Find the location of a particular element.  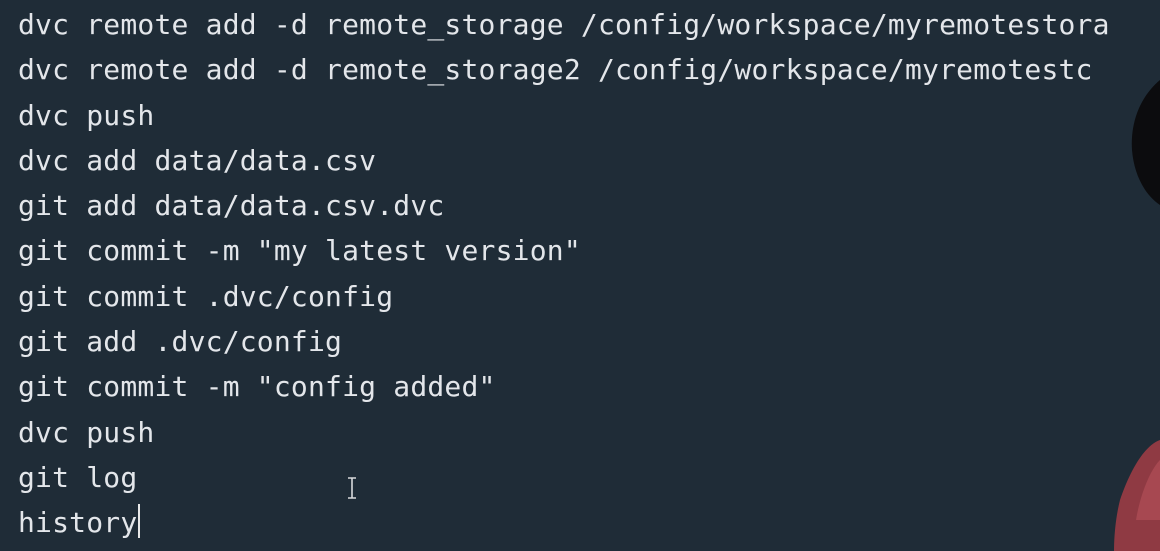

history-line: git log is located at coordinates (78, 477).